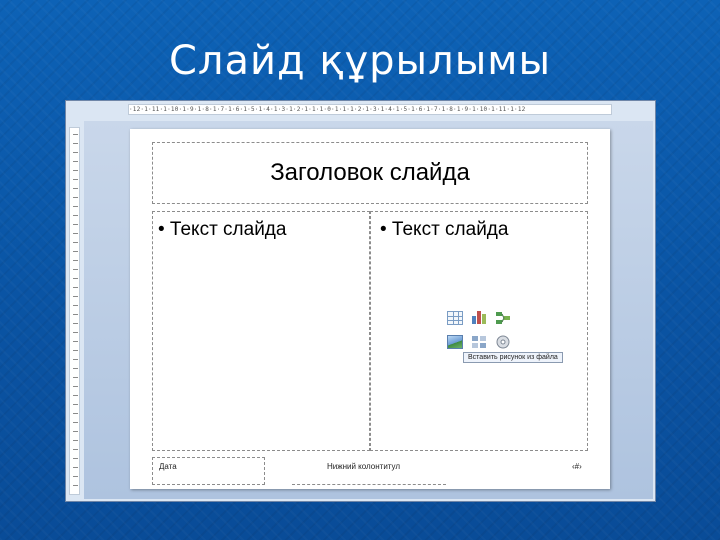  What do you see at coordinates (479, 342) in the screenshot?
I see `clipart-icon` at bounding box center [479, 342].